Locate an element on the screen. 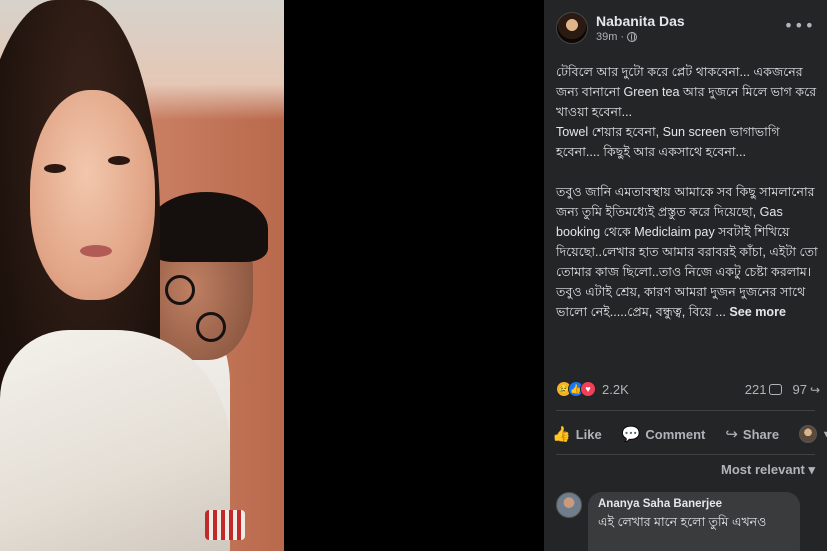  woman-lips is located at coordinates (96, 251).